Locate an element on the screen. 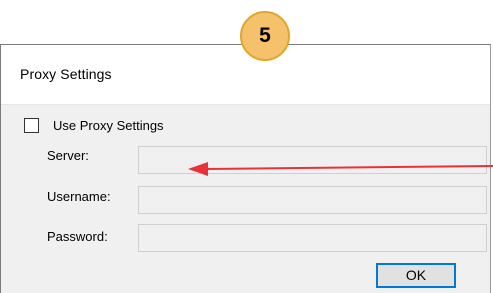 This screenshot has height=293, width=493. step-number: 5 is located at coordinates (265, 35).